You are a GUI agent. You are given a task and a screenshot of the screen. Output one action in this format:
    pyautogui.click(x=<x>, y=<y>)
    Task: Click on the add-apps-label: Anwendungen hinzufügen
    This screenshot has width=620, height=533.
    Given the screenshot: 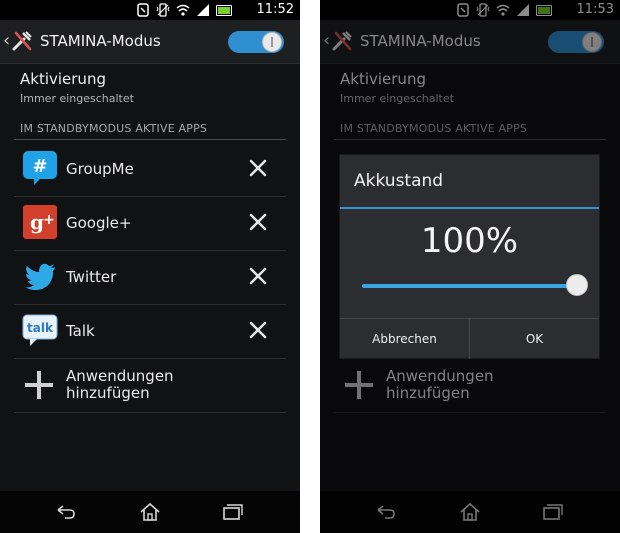 What is the action you would take?
    pyautogui.click(x=141, y=385)
    